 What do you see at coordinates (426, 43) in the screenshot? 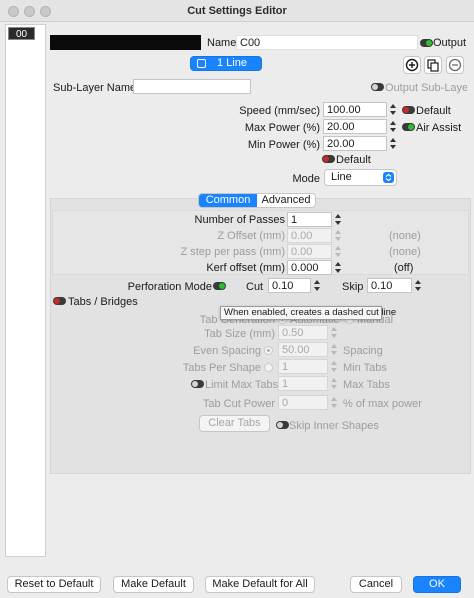
I see `output-toggle` at bounding box center [426, 43].